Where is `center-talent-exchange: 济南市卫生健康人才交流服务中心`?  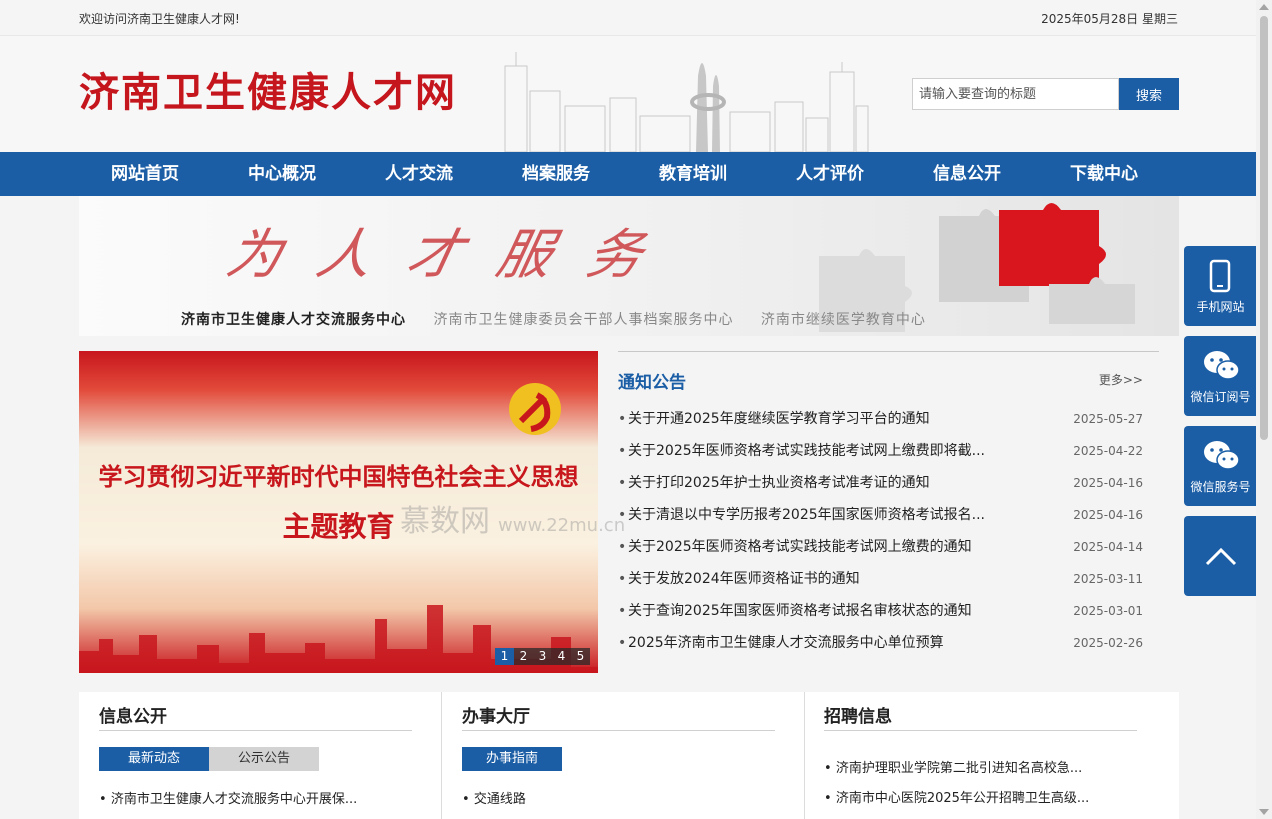 center-talent-exchange: 济南市卫生健康人才交流服务中心 is located at coordinates (293, 320).